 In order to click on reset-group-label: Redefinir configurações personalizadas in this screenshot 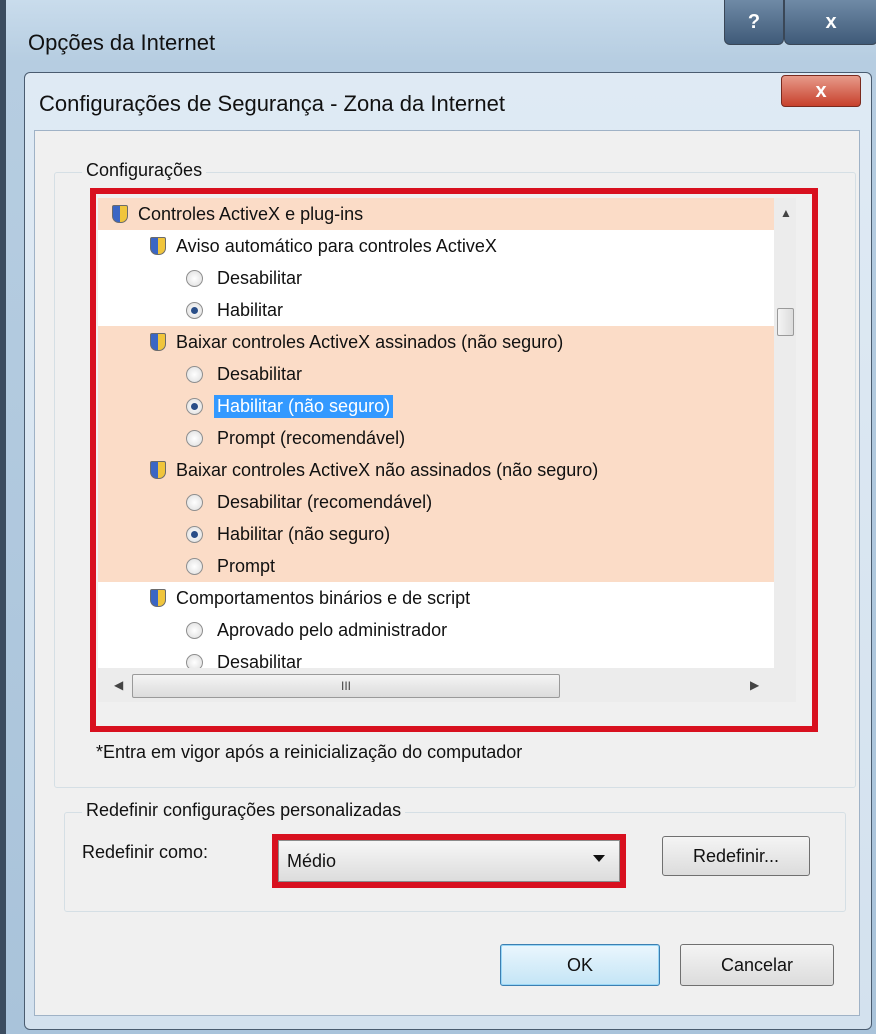, I will do `click(244, 810)`.